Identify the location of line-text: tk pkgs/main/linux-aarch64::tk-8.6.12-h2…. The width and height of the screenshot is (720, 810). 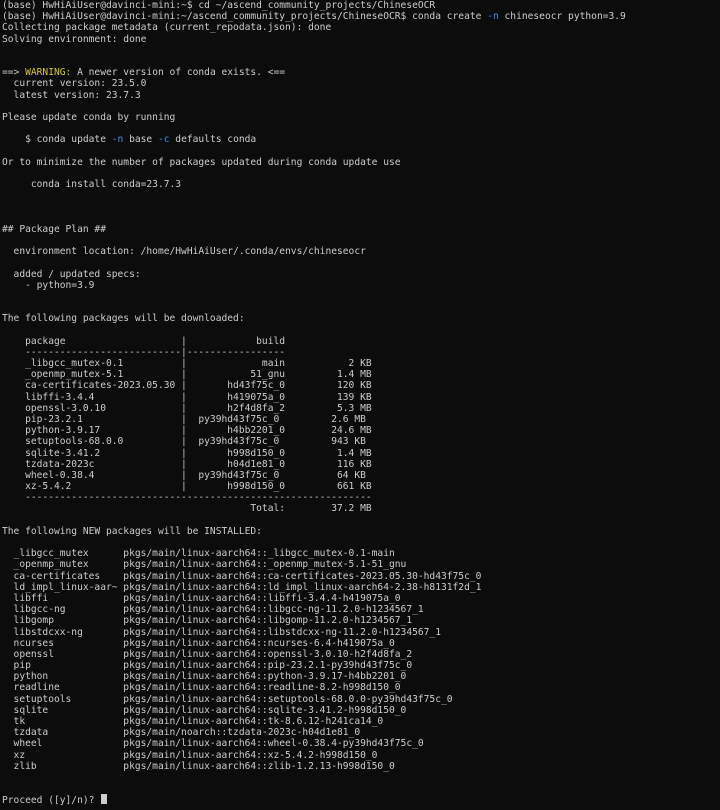
(193, 721).